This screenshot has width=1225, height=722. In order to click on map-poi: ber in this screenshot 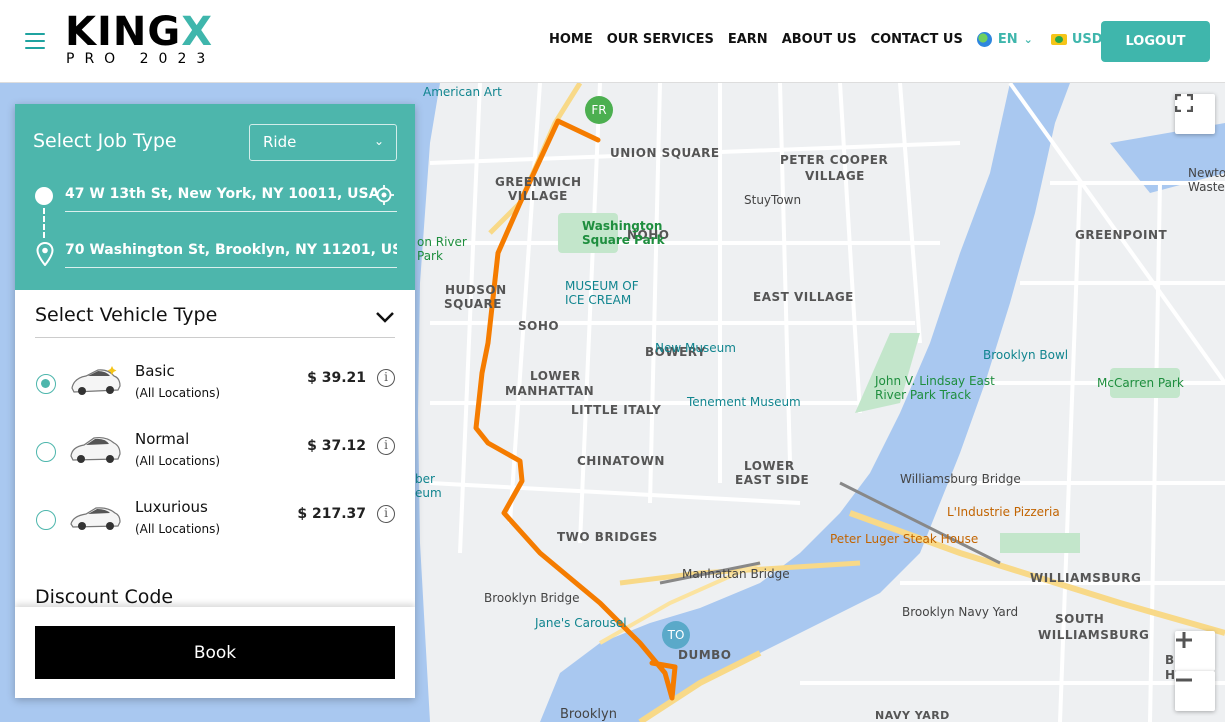, I will do `click(425, 479)`.